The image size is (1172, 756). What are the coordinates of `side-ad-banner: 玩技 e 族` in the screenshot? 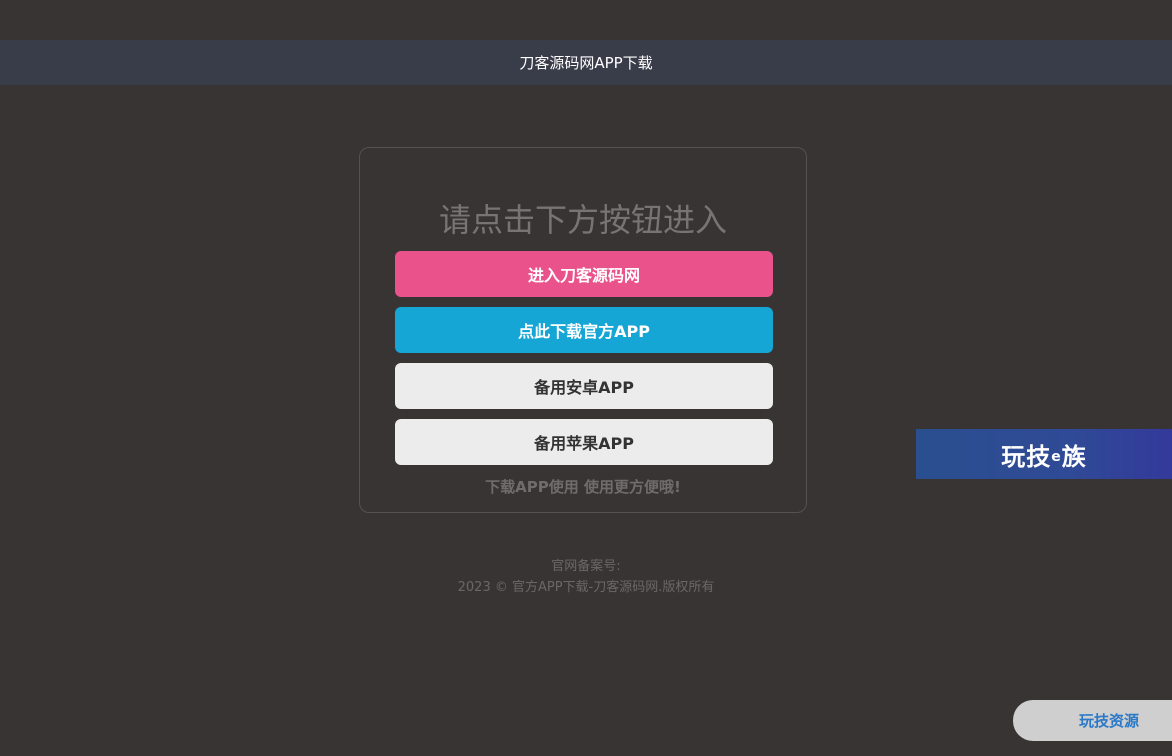 It's located at (1044, 454).